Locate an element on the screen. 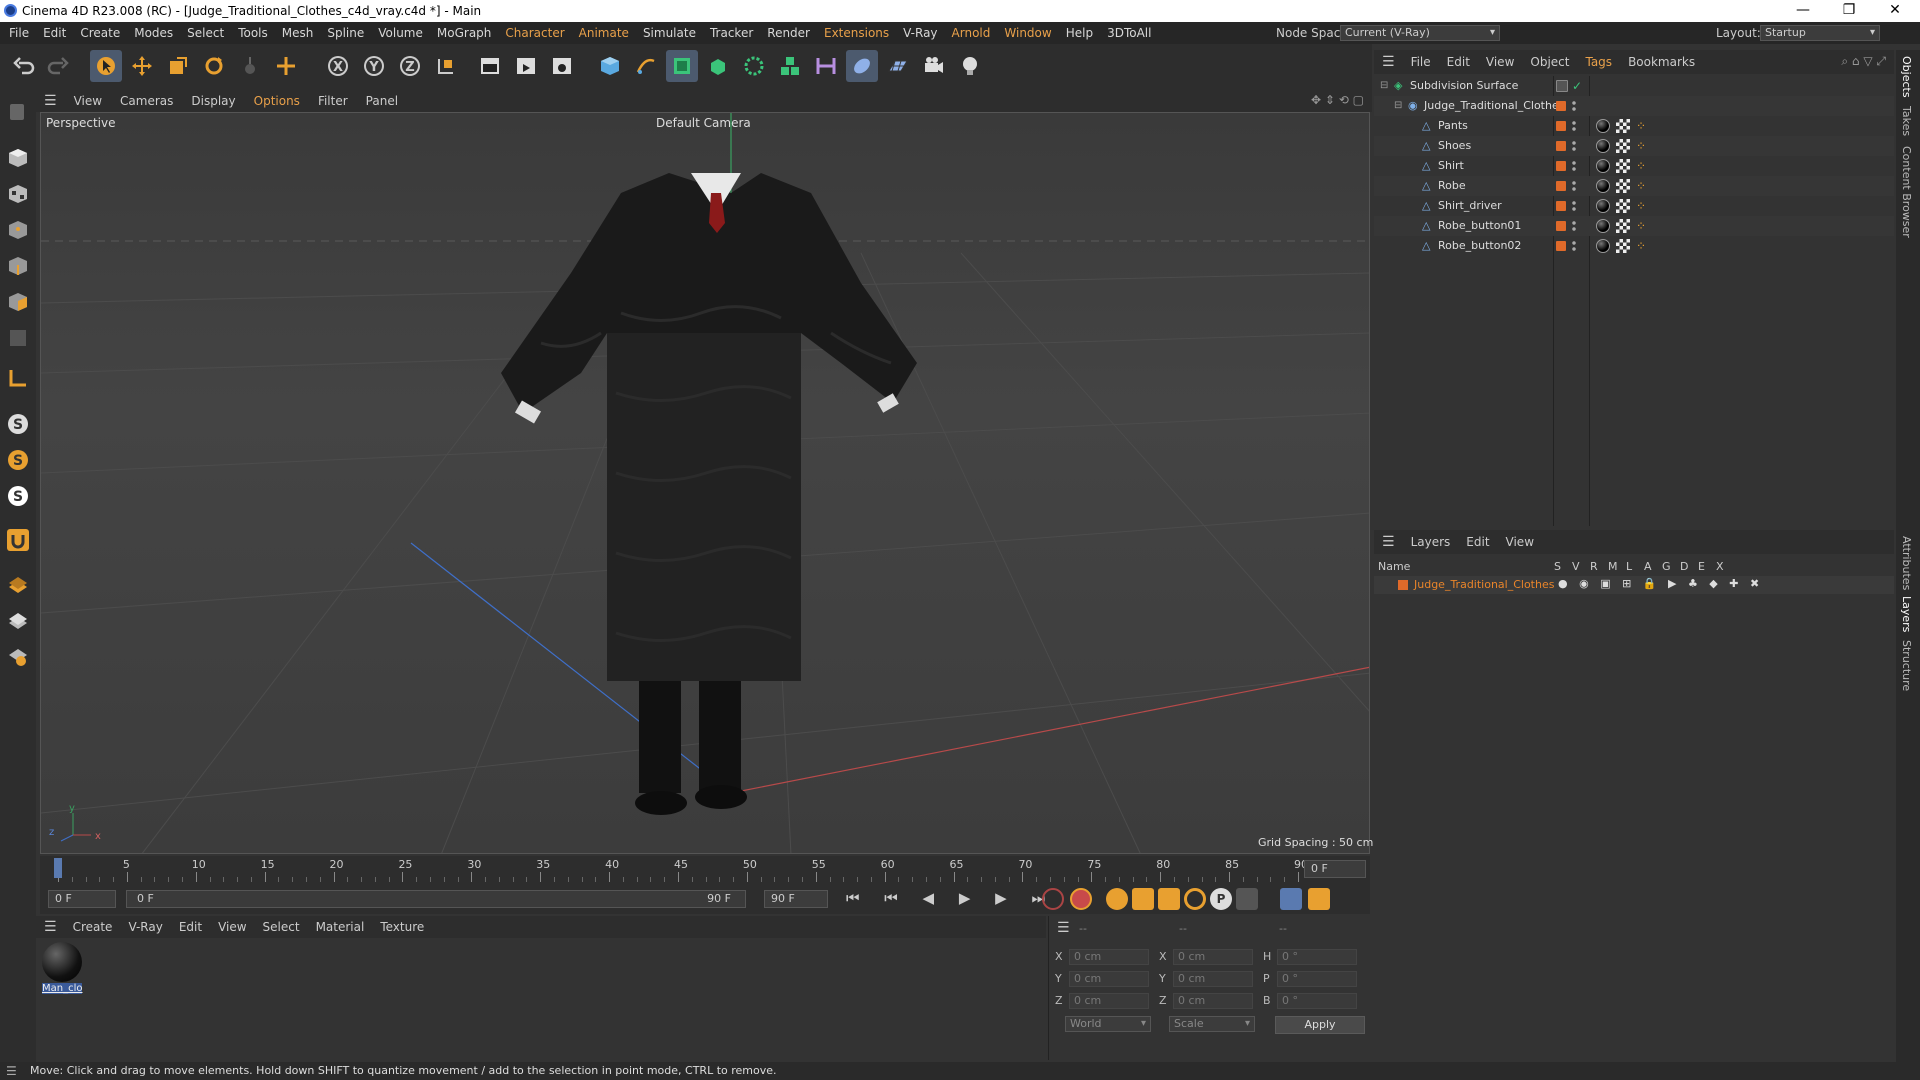 This screenshot has width=1920, height=1080. cloner-button is located at coordinates (754, 66).